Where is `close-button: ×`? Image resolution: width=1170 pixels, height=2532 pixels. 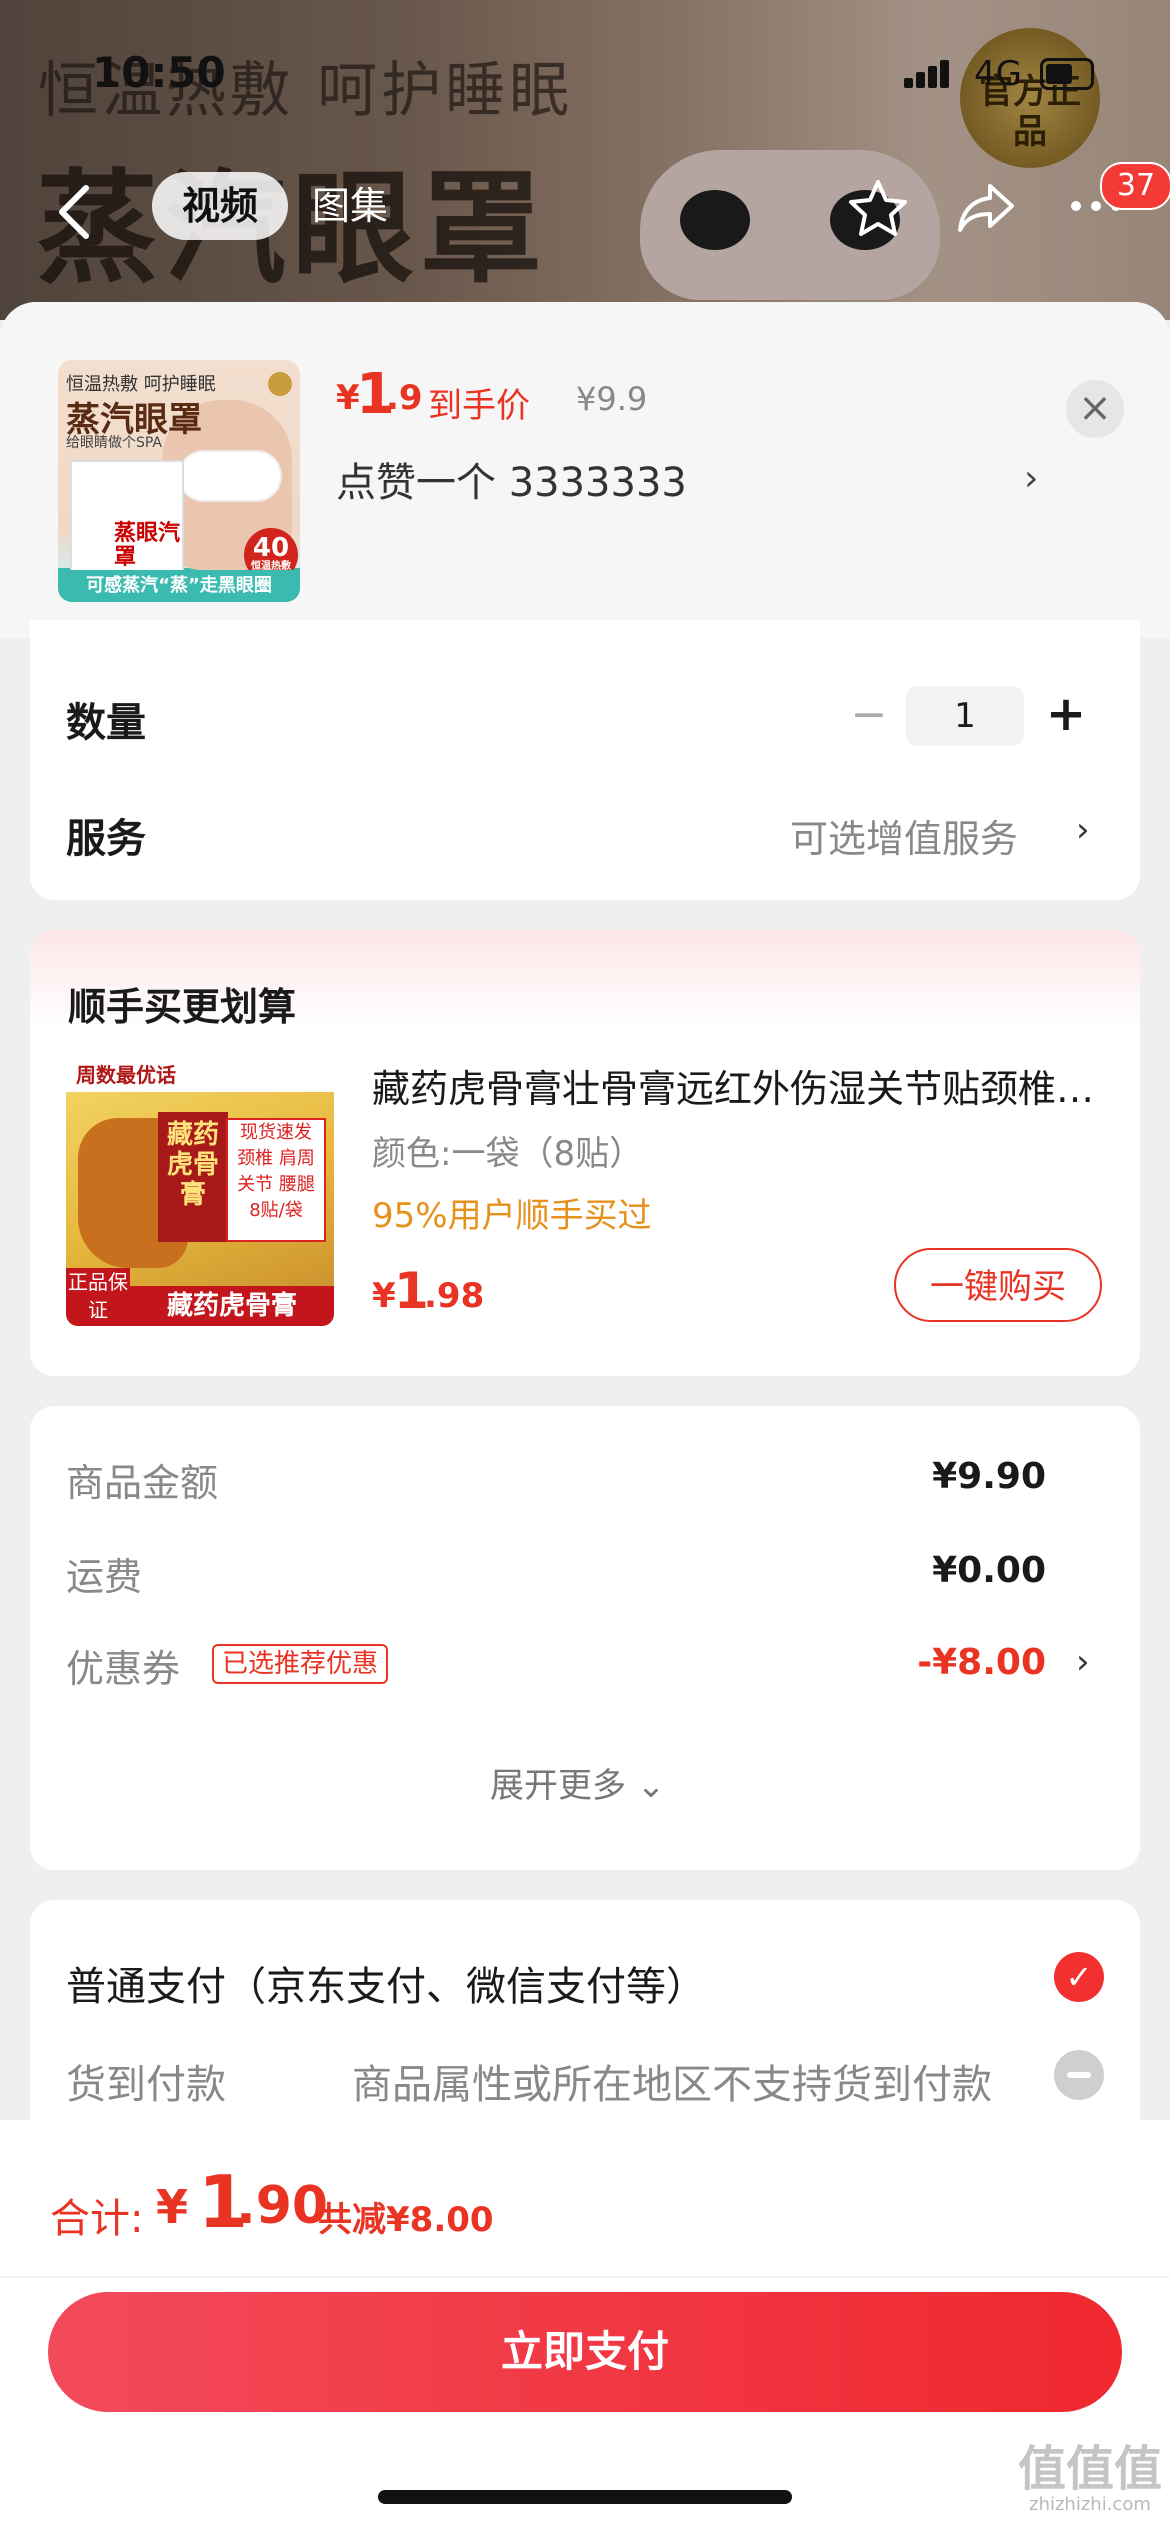 close-button: × is located at coordinates (1095, 409).